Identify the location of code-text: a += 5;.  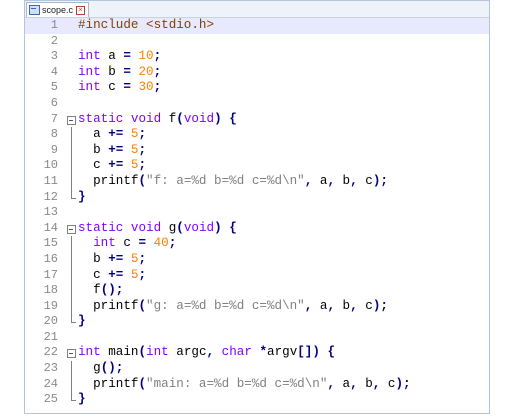
(112, 134).